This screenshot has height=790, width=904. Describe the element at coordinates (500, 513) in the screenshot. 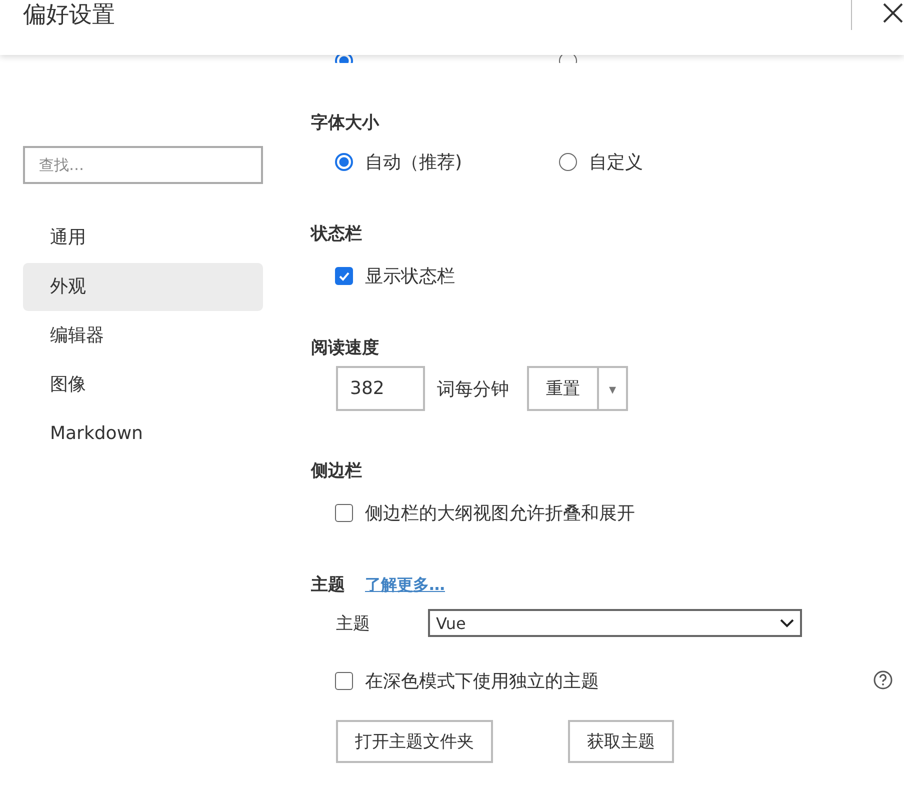

I see `checkbox-label: 侧边栏的大纲视图允许折叠和展开` at that location.